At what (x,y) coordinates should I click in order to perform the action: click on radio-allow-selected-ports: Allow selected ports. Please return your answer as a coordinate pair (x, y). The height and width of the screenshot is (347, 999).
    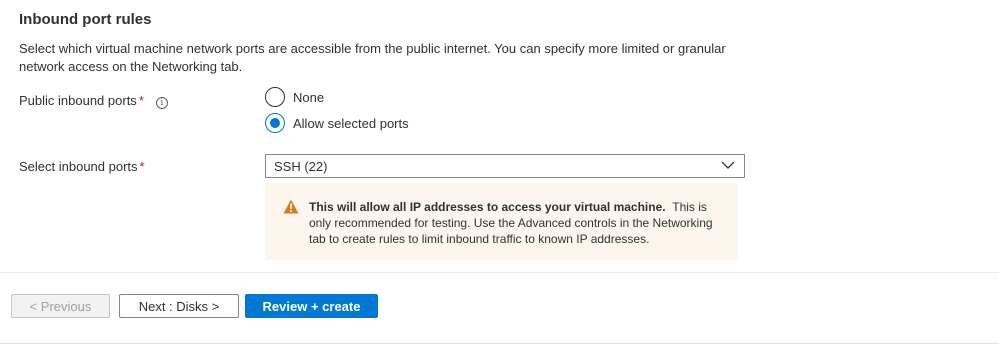
    Looking at the image, I should click on (337, 123).